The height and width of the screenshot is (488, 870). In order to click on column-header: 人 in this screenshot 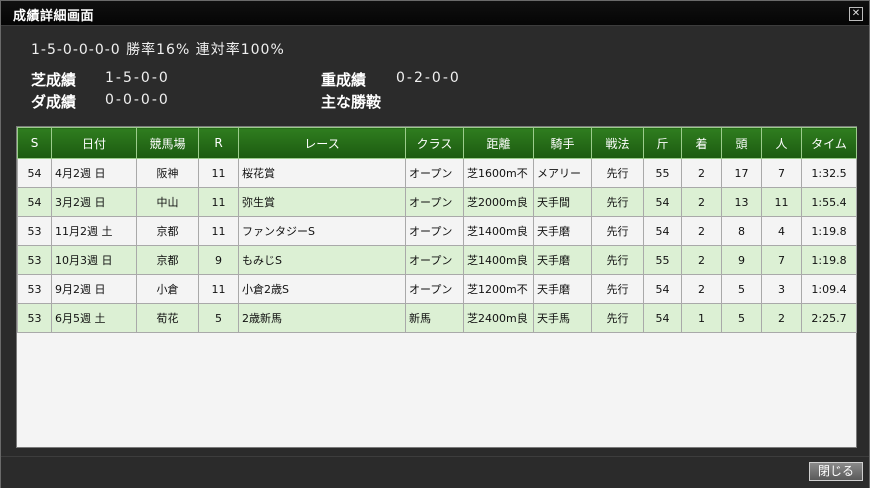, I will do `click(781, 143)`.